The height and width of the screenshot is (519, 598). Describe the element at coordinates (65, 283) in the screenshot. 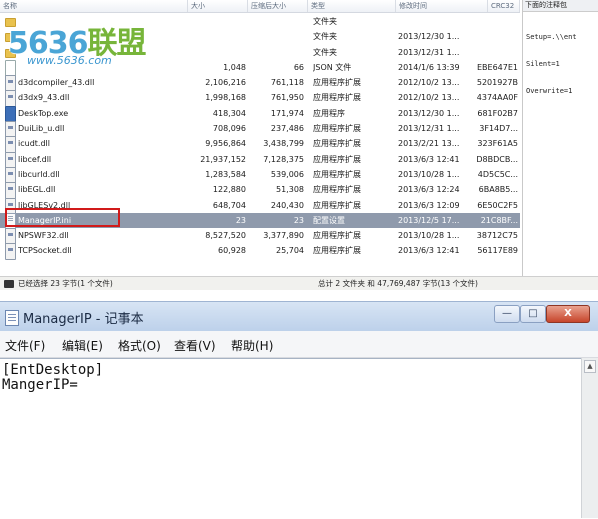

I see `status-selection: 已经选择 23 字节(1 个文件)` at that location.